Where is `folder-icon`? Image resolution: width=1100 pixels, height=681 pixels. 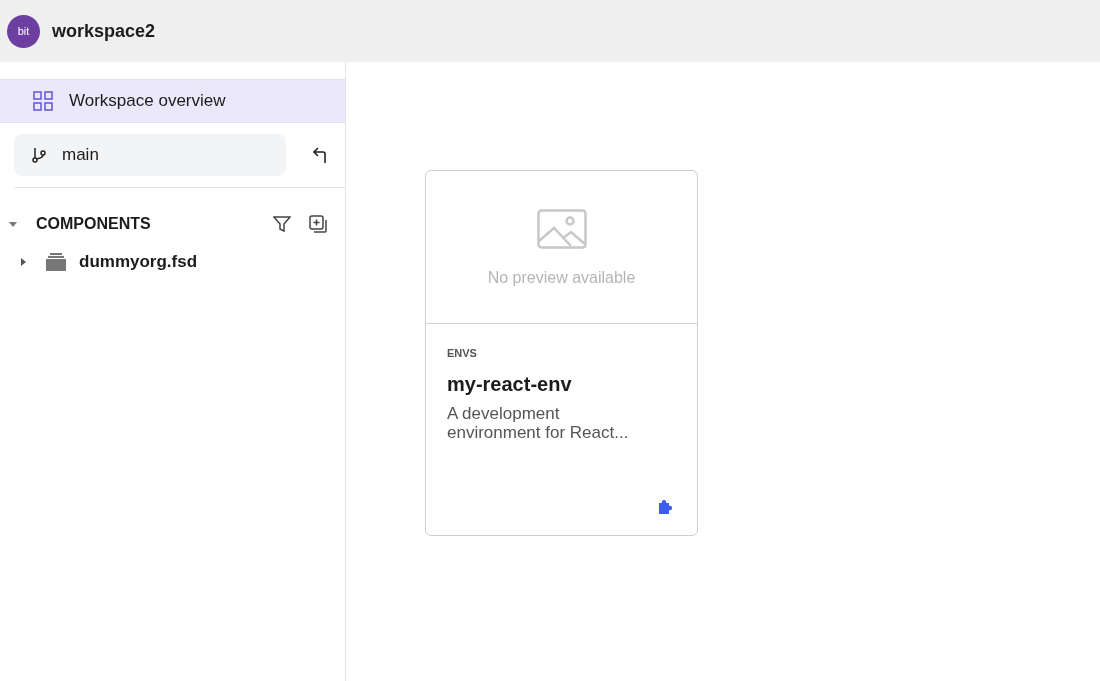
folder-icon is located at coordinates (56, 262).